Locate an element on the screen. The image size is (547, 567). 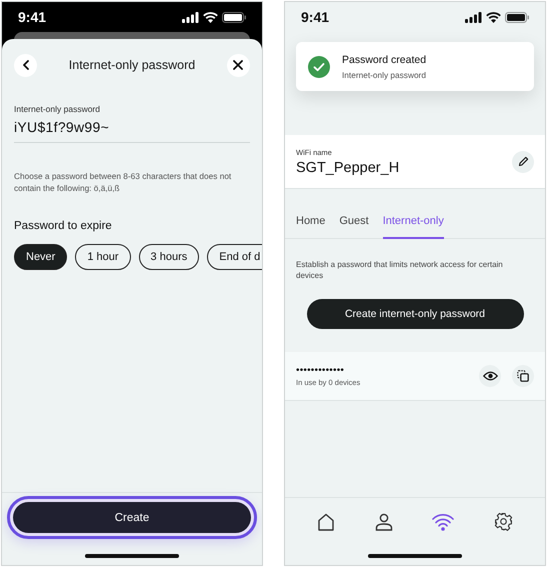
back-button is located at coordinates (25, 65).